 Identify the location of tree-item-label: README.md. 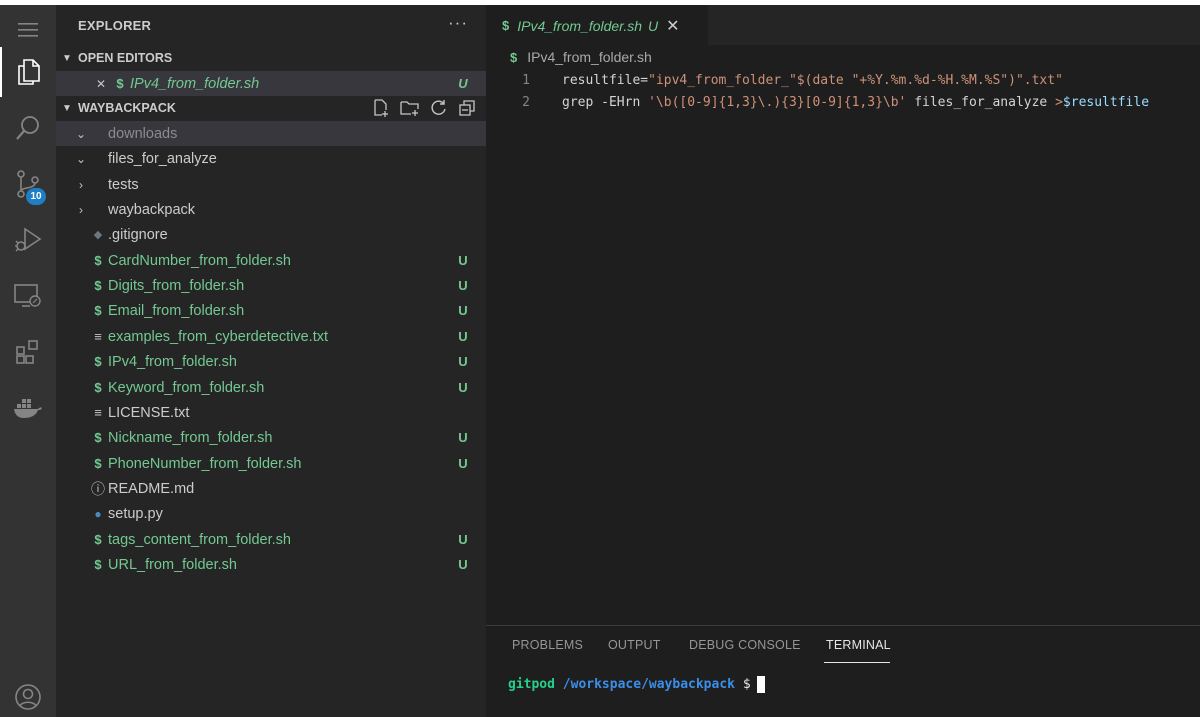
(151, 488).